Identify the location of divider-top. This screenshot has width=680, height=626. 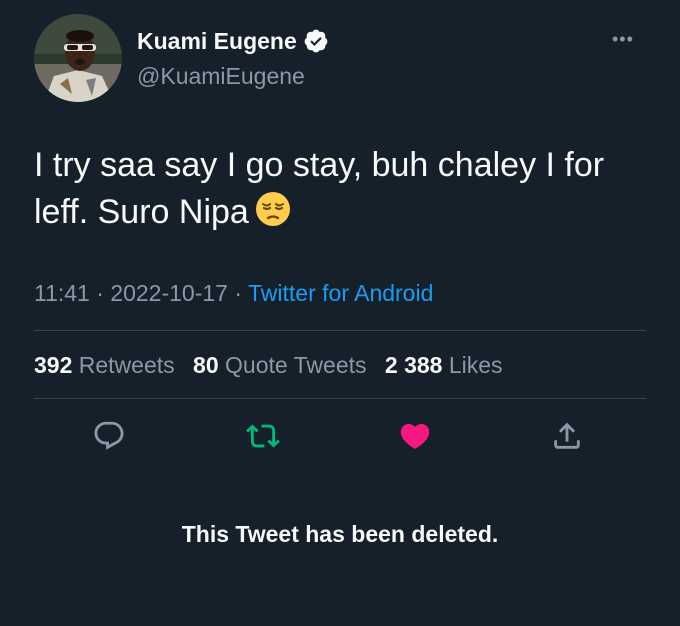
(340, 330).